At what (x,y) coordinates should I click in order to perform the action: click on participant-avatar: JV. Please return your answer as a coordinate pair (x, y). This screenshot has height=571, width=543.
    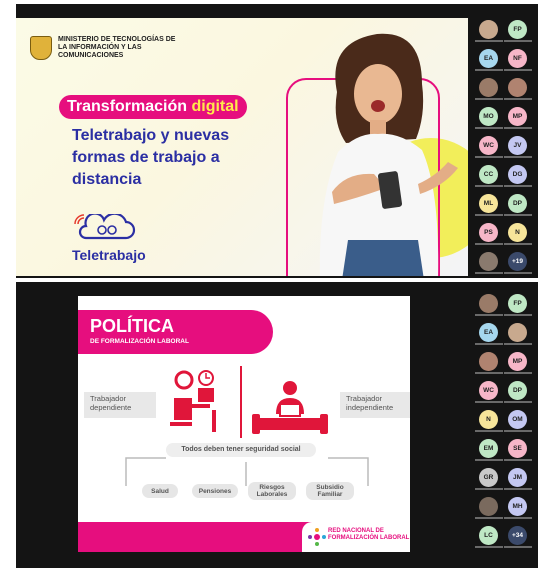
    Looking at the image, I should click on (517, 145).